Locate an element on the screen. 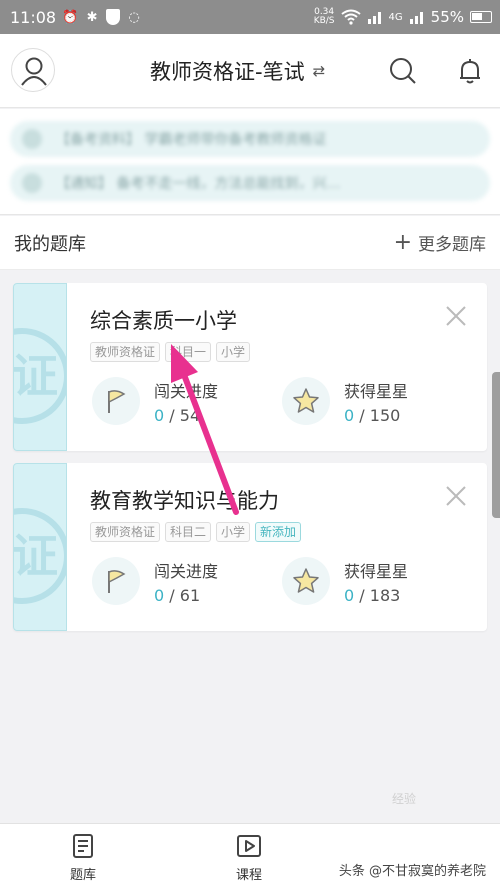 This screenshot has height=889, width=500. notice-item: 【备考资料】 学霸老师带你备考教师资格证 is located at coordinates (250, 139).